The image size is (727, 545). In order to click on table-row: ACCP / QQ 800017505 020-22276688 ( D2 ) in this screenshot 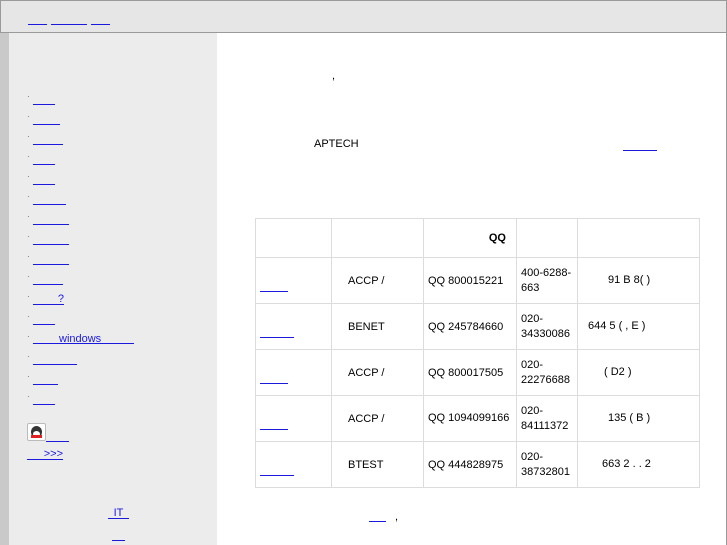, I will do `click(477, 372)`.